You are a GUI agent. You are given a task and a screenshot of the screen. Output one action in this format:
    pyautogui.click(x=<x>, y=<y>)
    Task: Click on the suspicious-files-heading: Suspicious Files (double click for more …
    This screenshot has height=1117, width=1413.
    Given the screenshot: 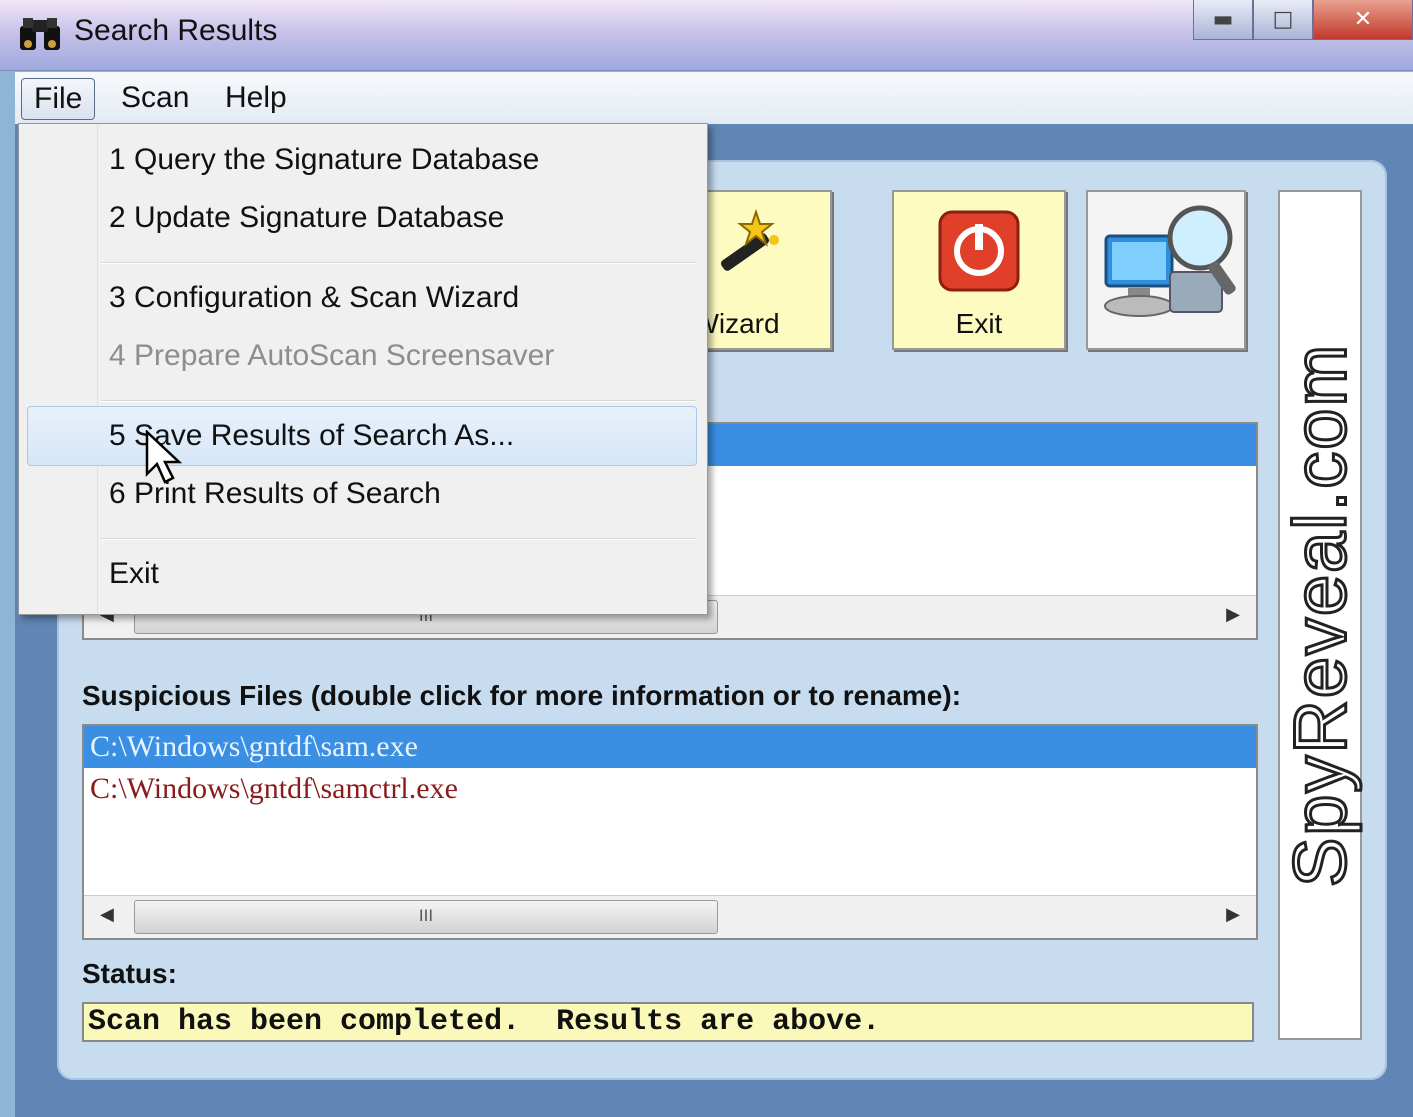 What is the action you would take?
    pyautogui.click(x=522, y=695)
    